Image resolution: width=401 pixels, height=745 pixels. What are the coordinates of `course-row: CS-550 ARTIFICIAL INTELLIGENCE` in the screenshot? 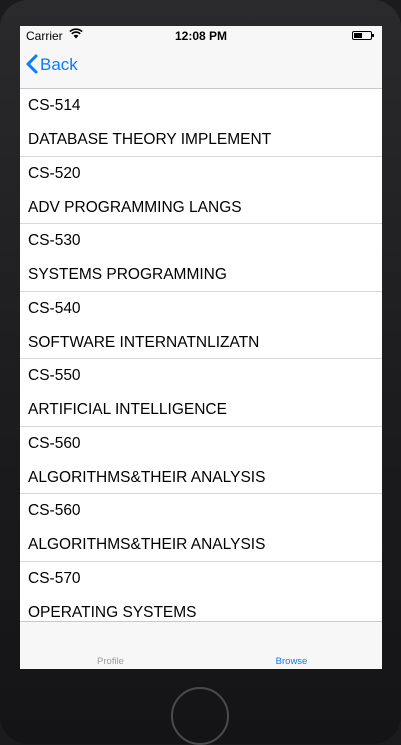 It's located at (201, 393).